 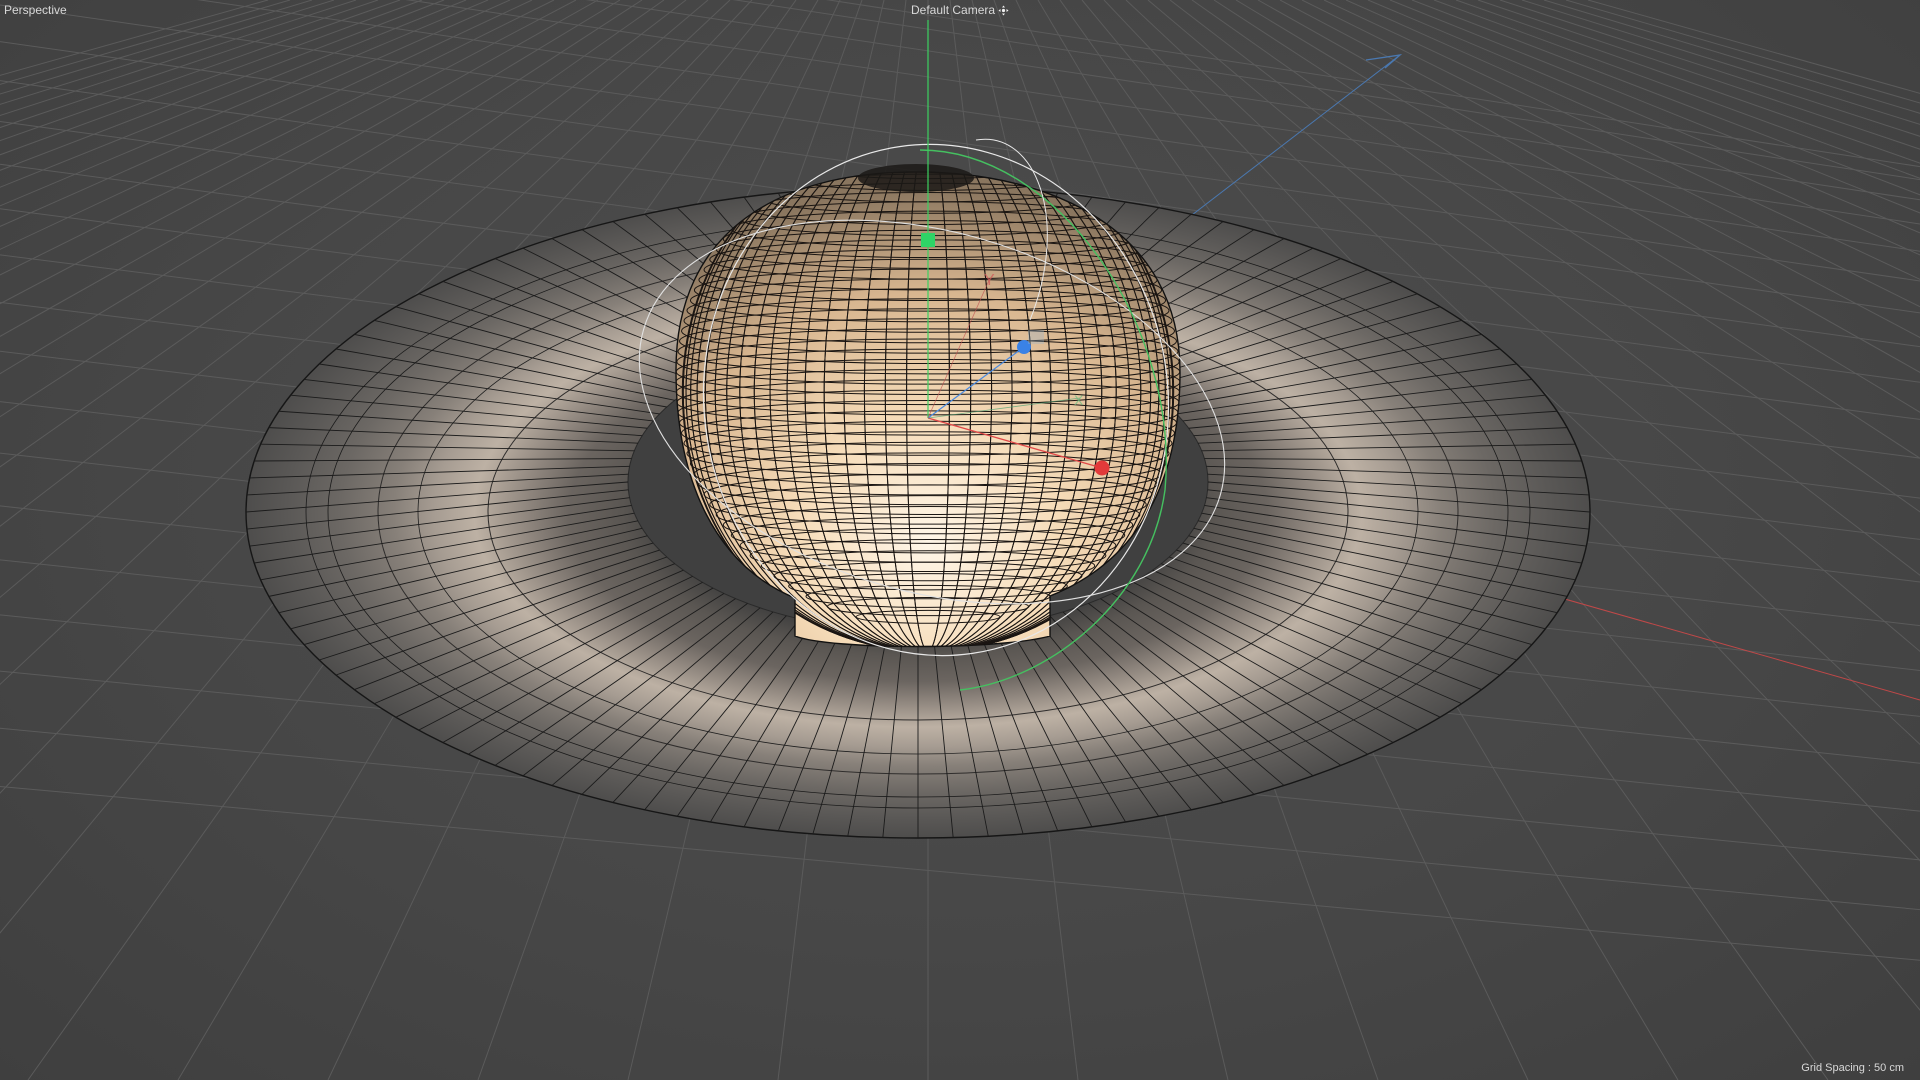 What do you see at coordinates (1852, 1068) in the screenshot?
I see `grid-spacing-readout: Grid Spacing : 50 cm` at bounding box center [1852, 1068].